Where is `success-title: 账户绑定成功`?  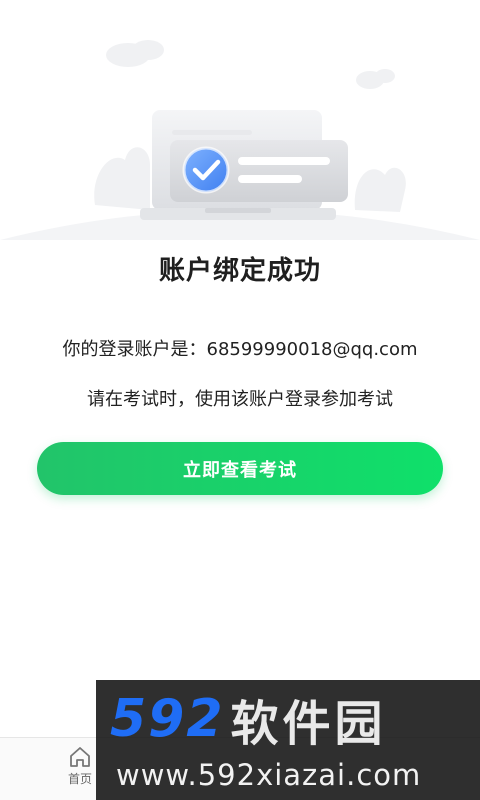
success-title: 账户绑定成功 is located at coordinates (239, 271).